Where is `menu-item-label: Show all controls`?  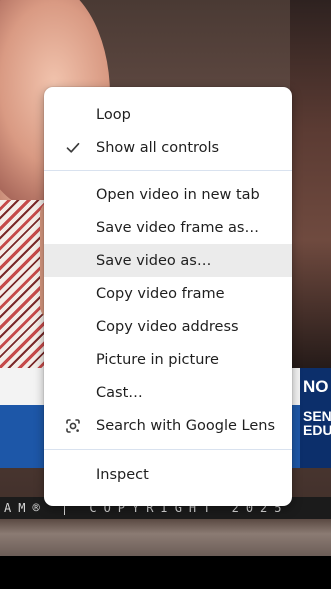
menu-item-label: Show all controls is located at coordinates (158, 147).